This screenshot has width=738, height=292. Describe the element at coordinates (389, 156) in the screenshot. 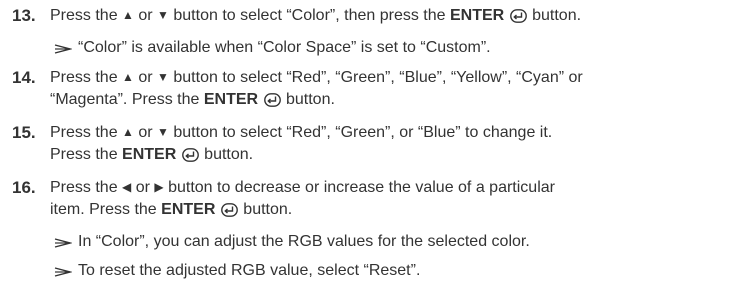

I see `step-line: Press the ENTER button.` at that location.